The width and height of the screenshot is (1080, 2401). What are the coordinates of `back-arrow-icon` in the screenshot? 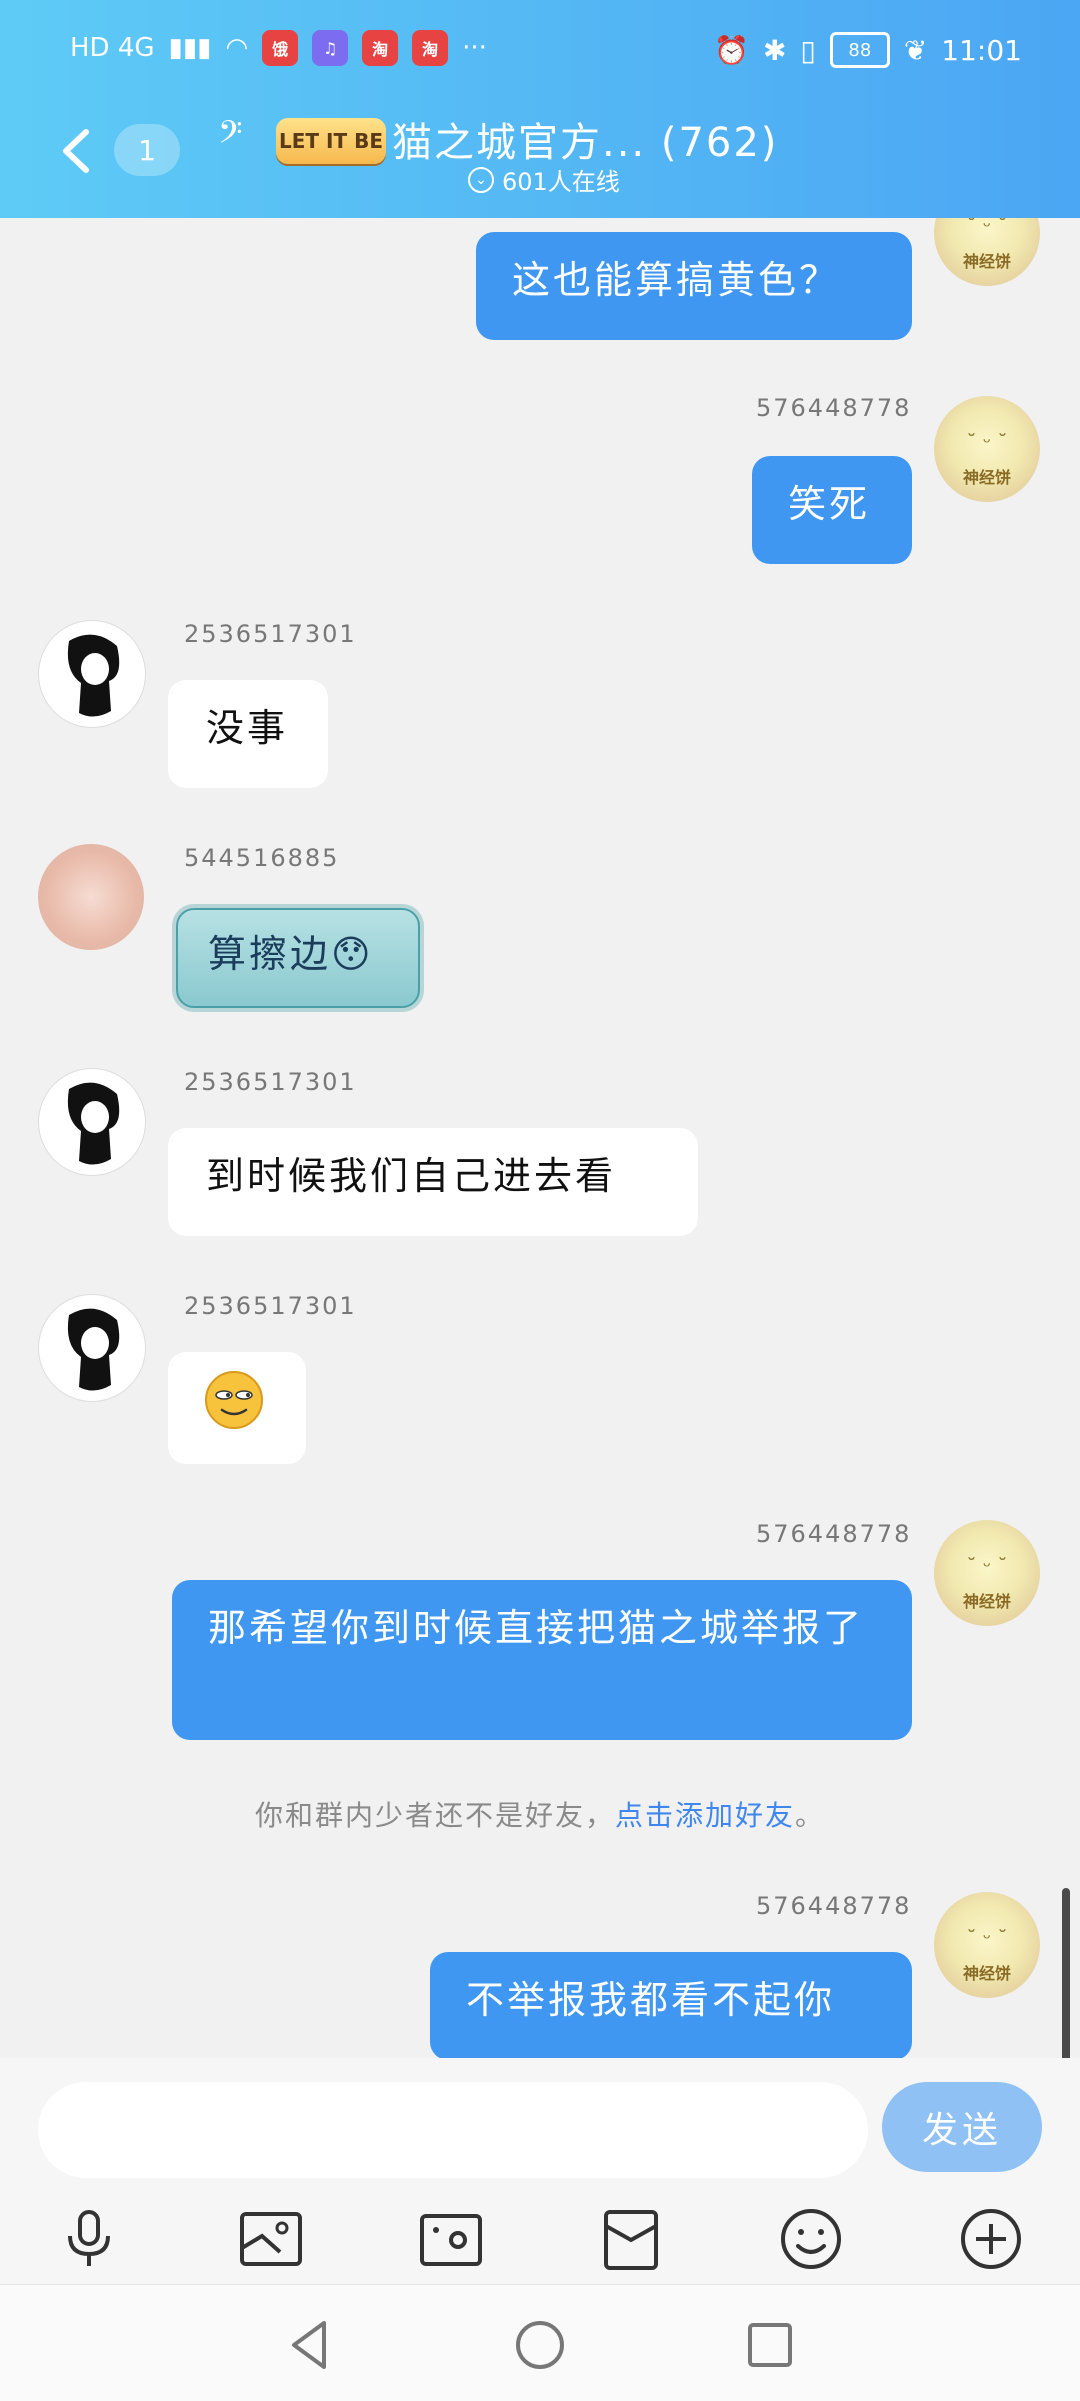 It's located at (76, 151).